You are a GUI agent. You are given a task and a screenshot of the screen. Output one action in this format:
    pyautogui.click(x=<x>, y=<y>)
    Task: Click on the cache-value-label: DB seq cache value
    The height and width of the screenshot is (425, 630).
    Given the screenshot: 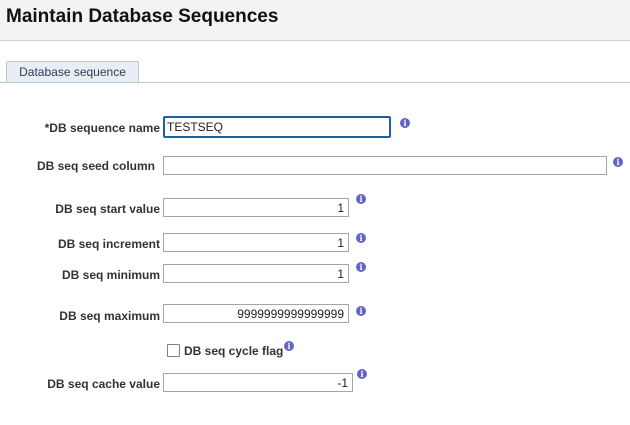 What is the action you would take?
    pyautogui.click(x=103, y=384)
    